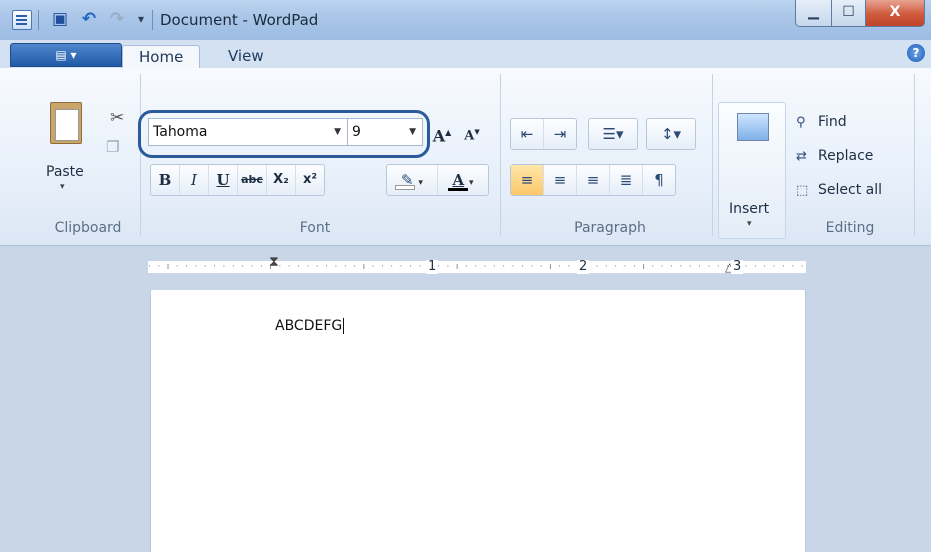 This screenshot has width=931, height=552. I want to click on paste-label: Paste, so click(65, 172).